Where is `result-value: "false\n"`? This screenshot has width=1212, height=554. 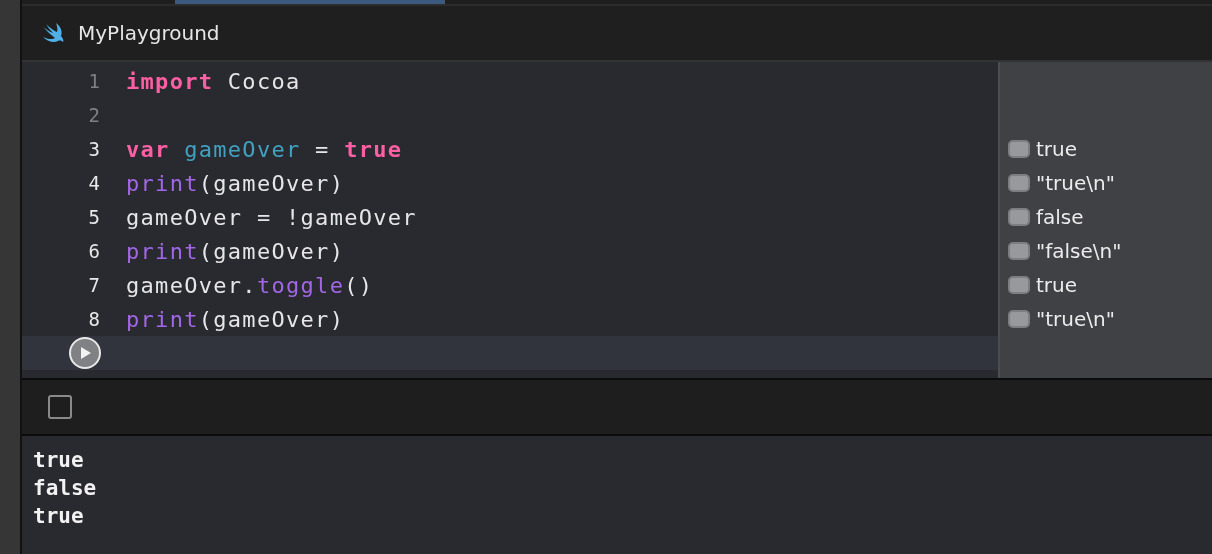 result-value: "false\n" is located at coordinates (1079, 251).